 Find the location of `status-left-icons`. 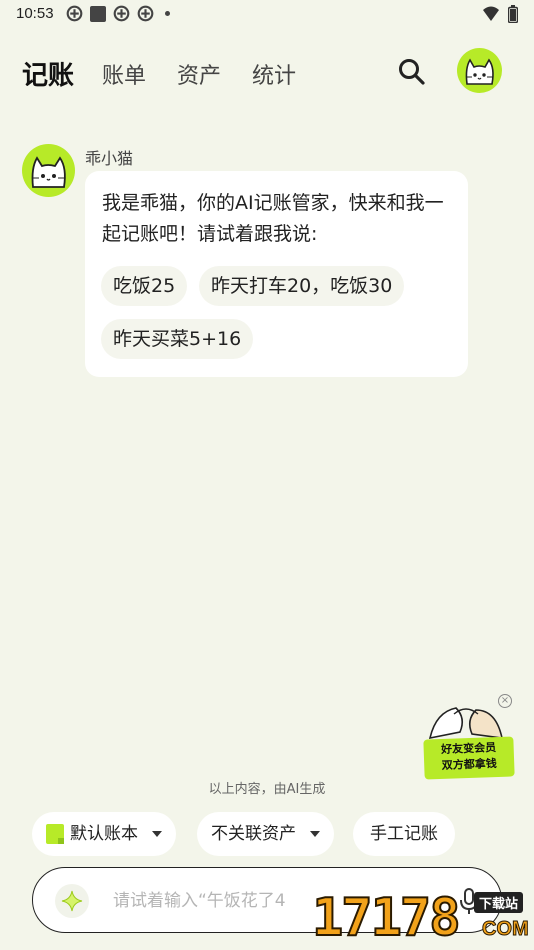

status-left-icons is located at coordinates (118, 13).